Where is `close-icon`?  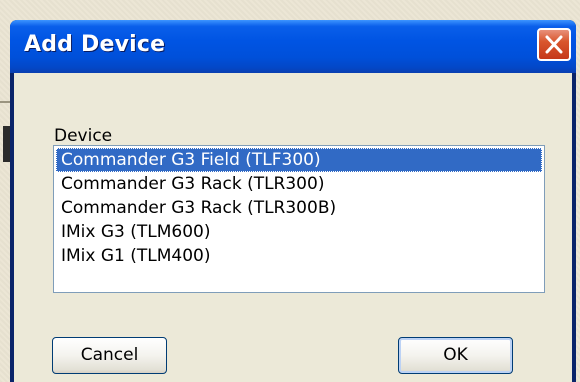 close-icon is located at coordinates (554, 44).